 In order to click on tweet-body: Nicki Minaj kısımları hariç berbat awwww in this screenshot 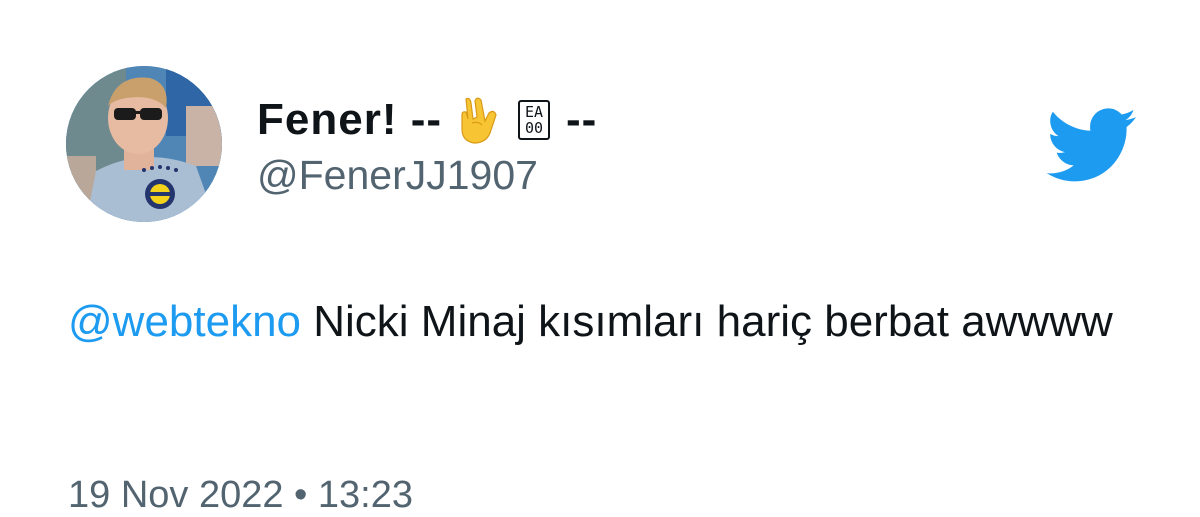, I will do `click(707, 321)`.